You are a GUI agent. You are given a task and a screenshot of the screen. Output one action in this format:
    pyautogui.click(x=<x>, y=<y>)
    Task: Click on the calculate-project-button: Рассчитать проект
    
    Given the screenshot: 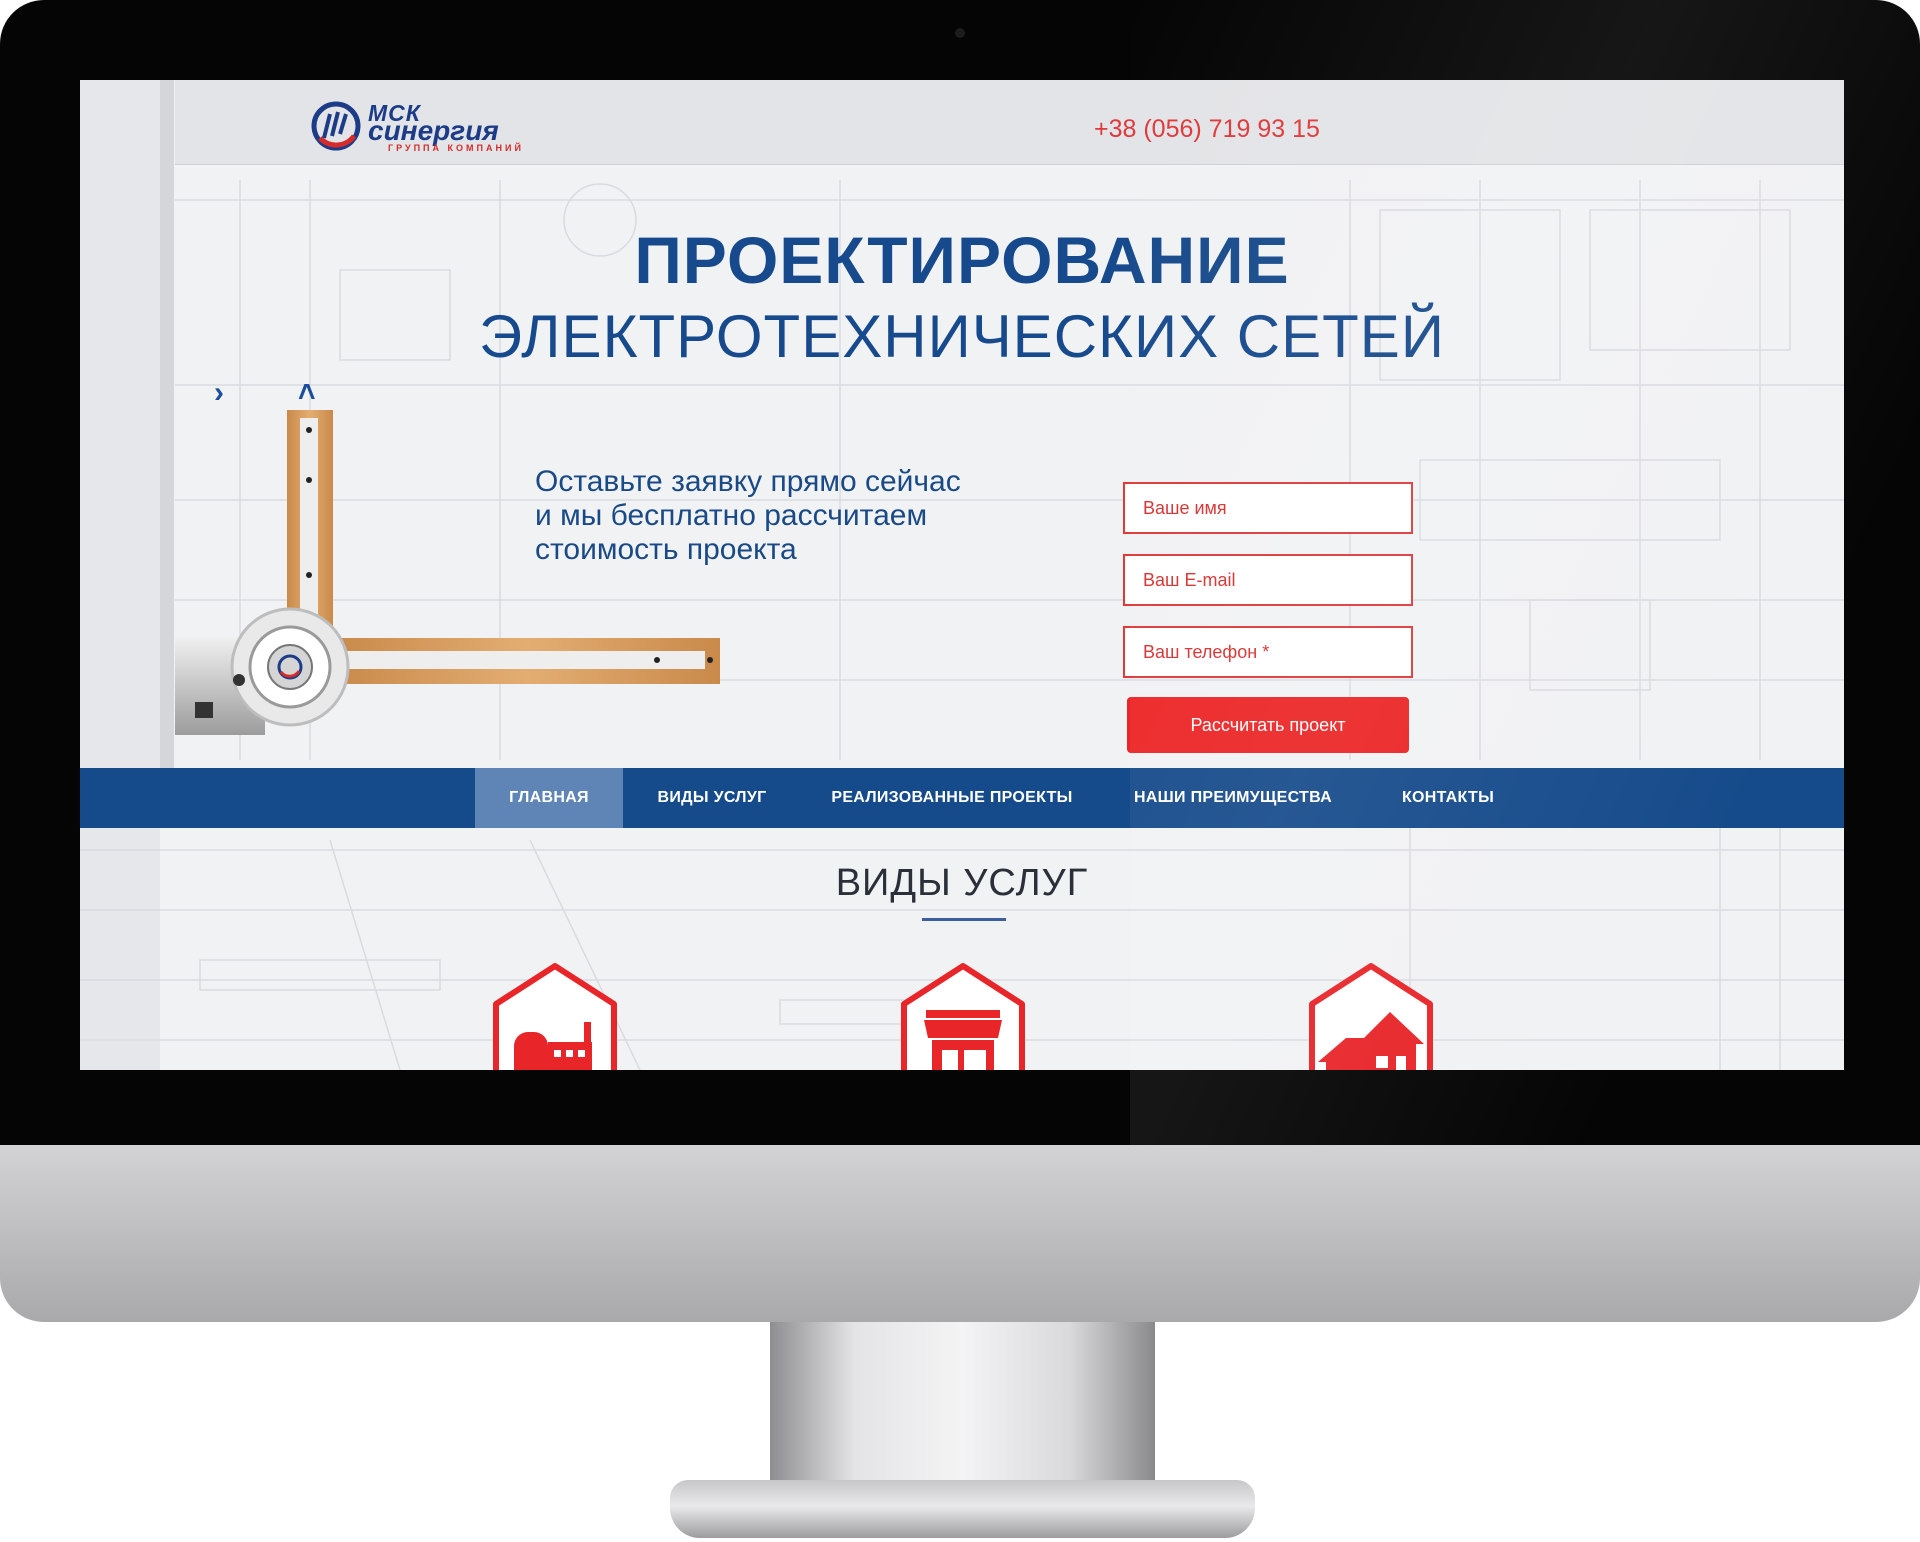 What is the action you would take?
    pyautogui.click(x=1268, y=725)
    